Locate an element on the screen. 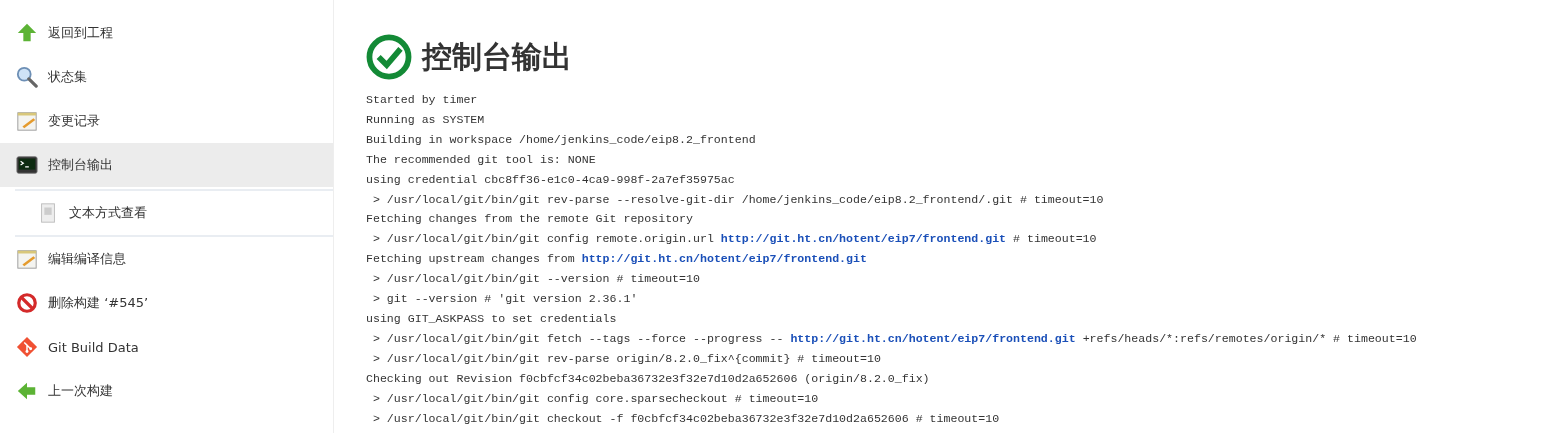 This screenshot has width=1555, height=433. git-icon is located at coordinates (27, 347).